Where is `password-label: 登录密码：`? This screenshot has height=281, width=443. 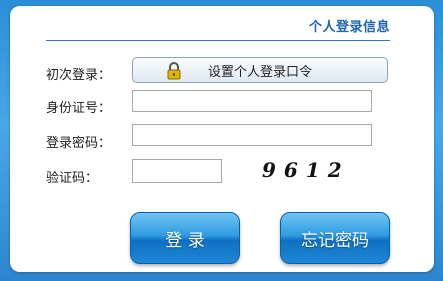
password-label: 登录密码： is located at coordinates (79, 143).